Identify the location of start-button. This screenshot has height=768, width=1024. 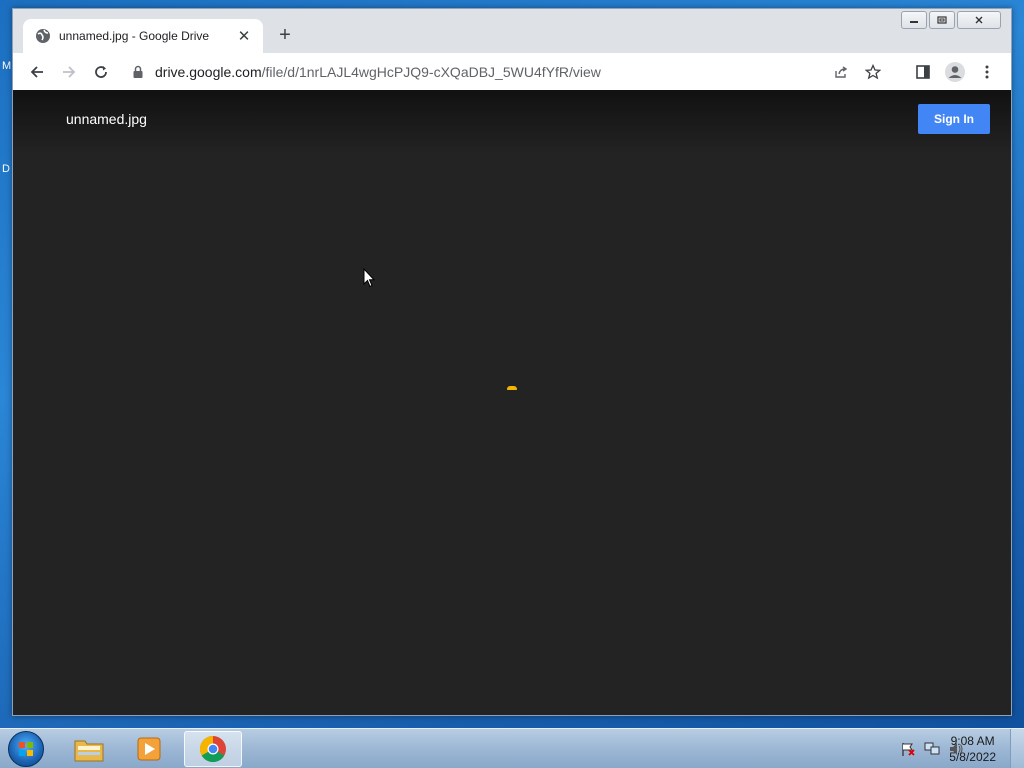
(26, 749).